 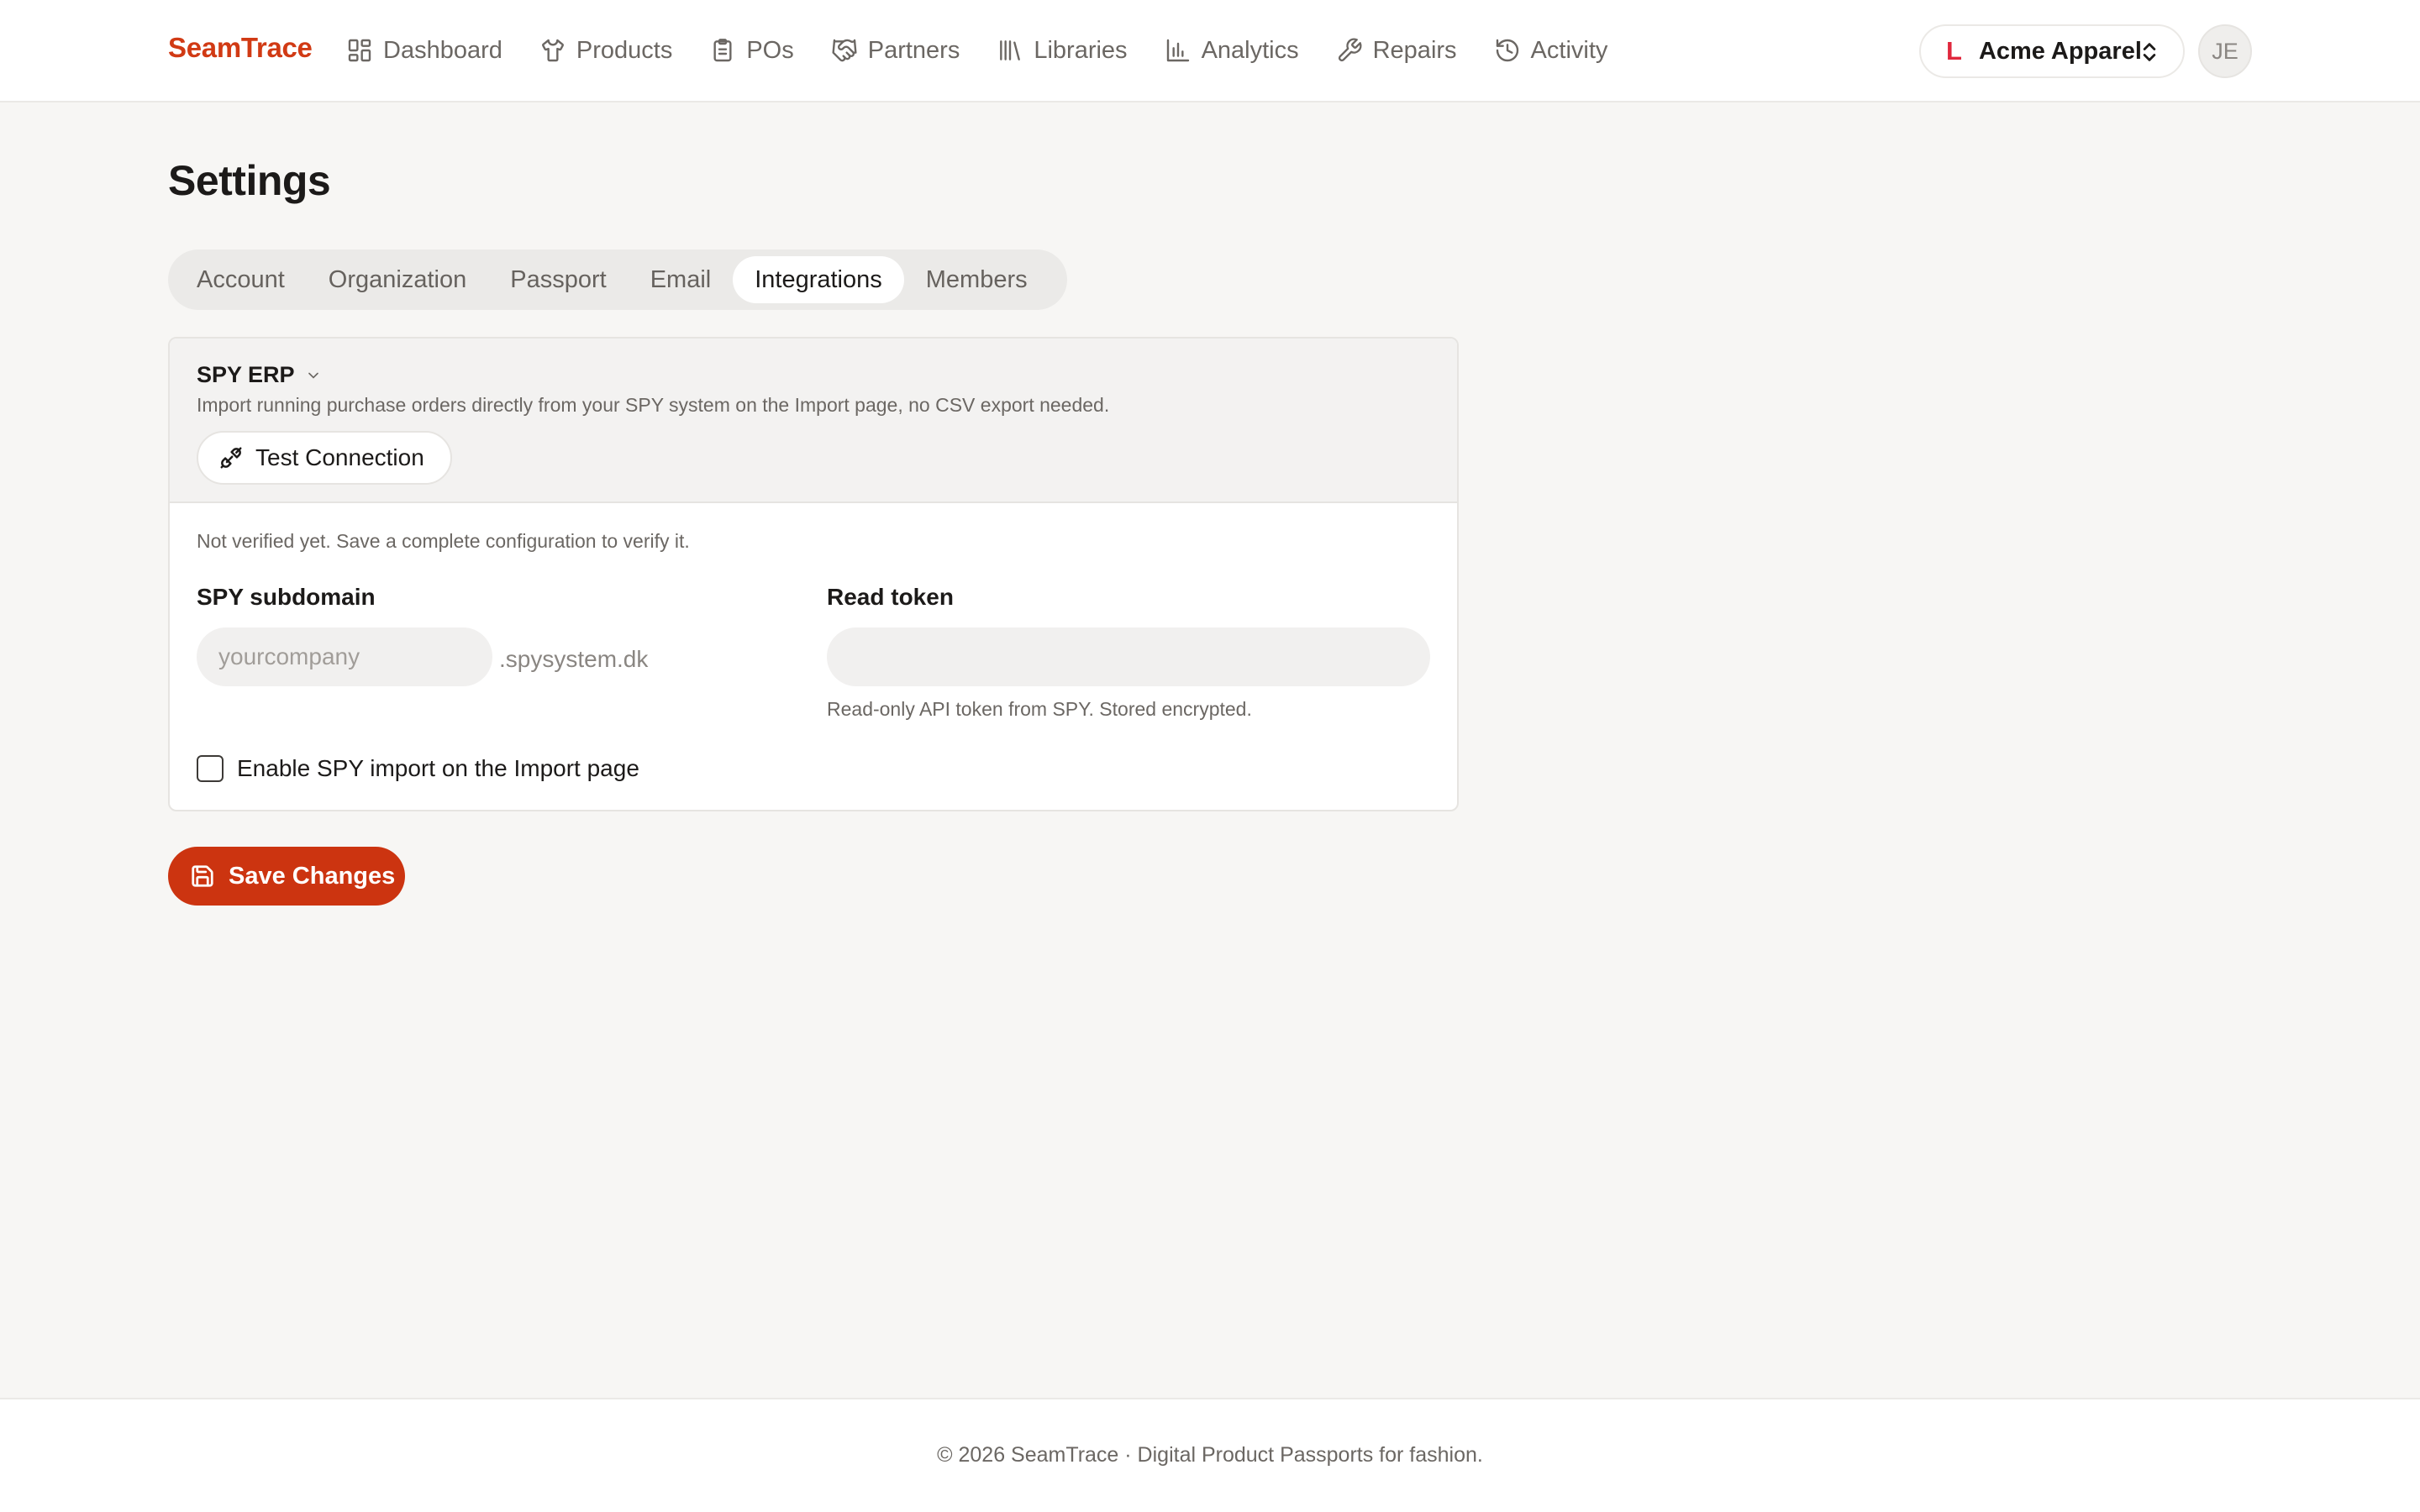 I want to click on shirt-icon, so click(x=552, y=50).